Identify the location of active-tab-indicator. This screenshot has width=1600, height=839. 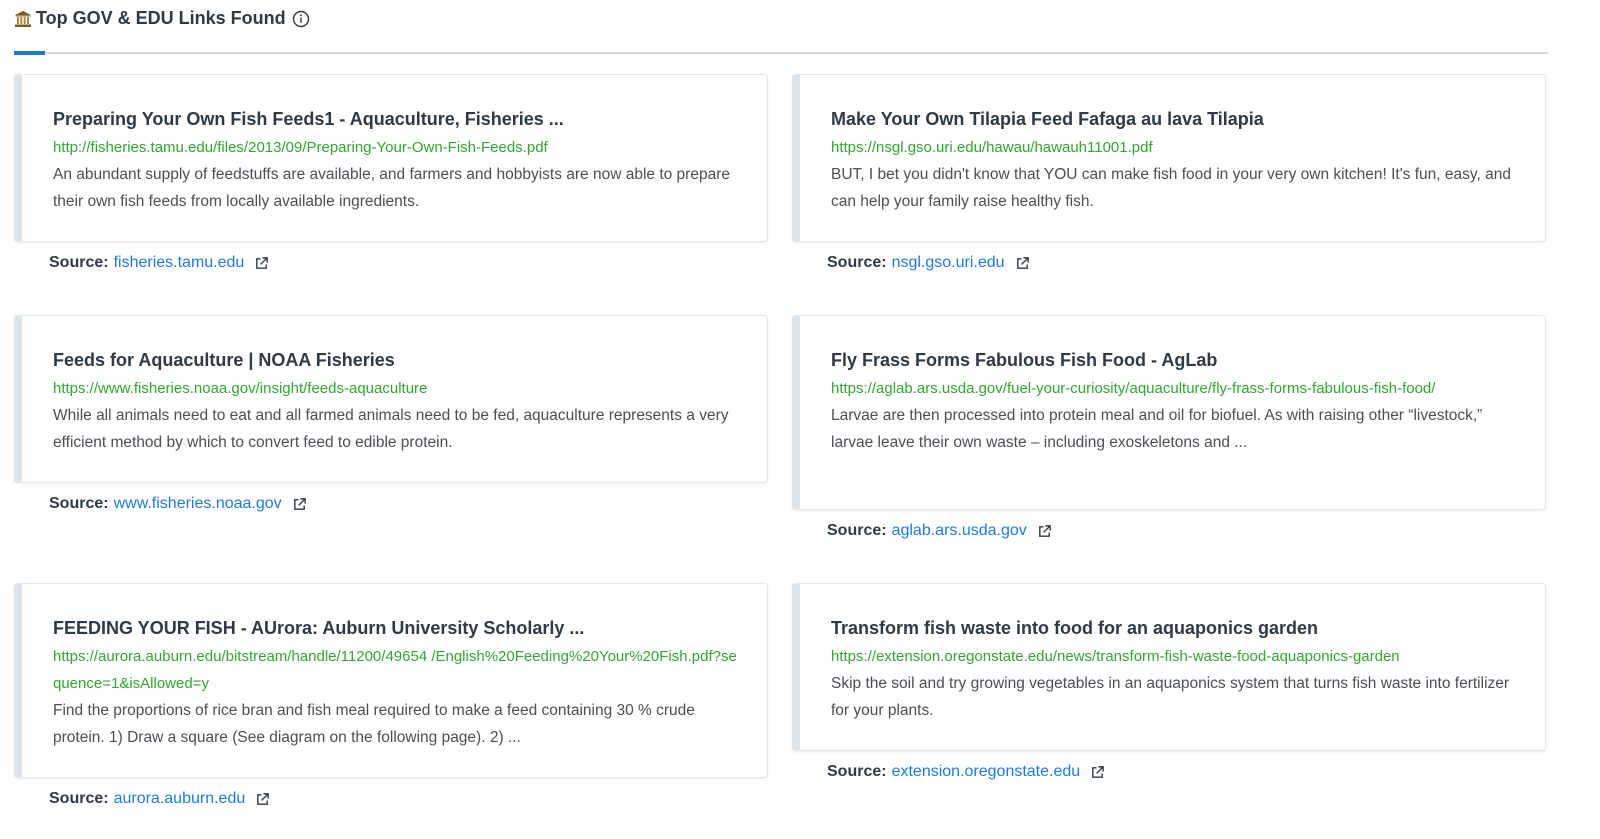
(29, 53).